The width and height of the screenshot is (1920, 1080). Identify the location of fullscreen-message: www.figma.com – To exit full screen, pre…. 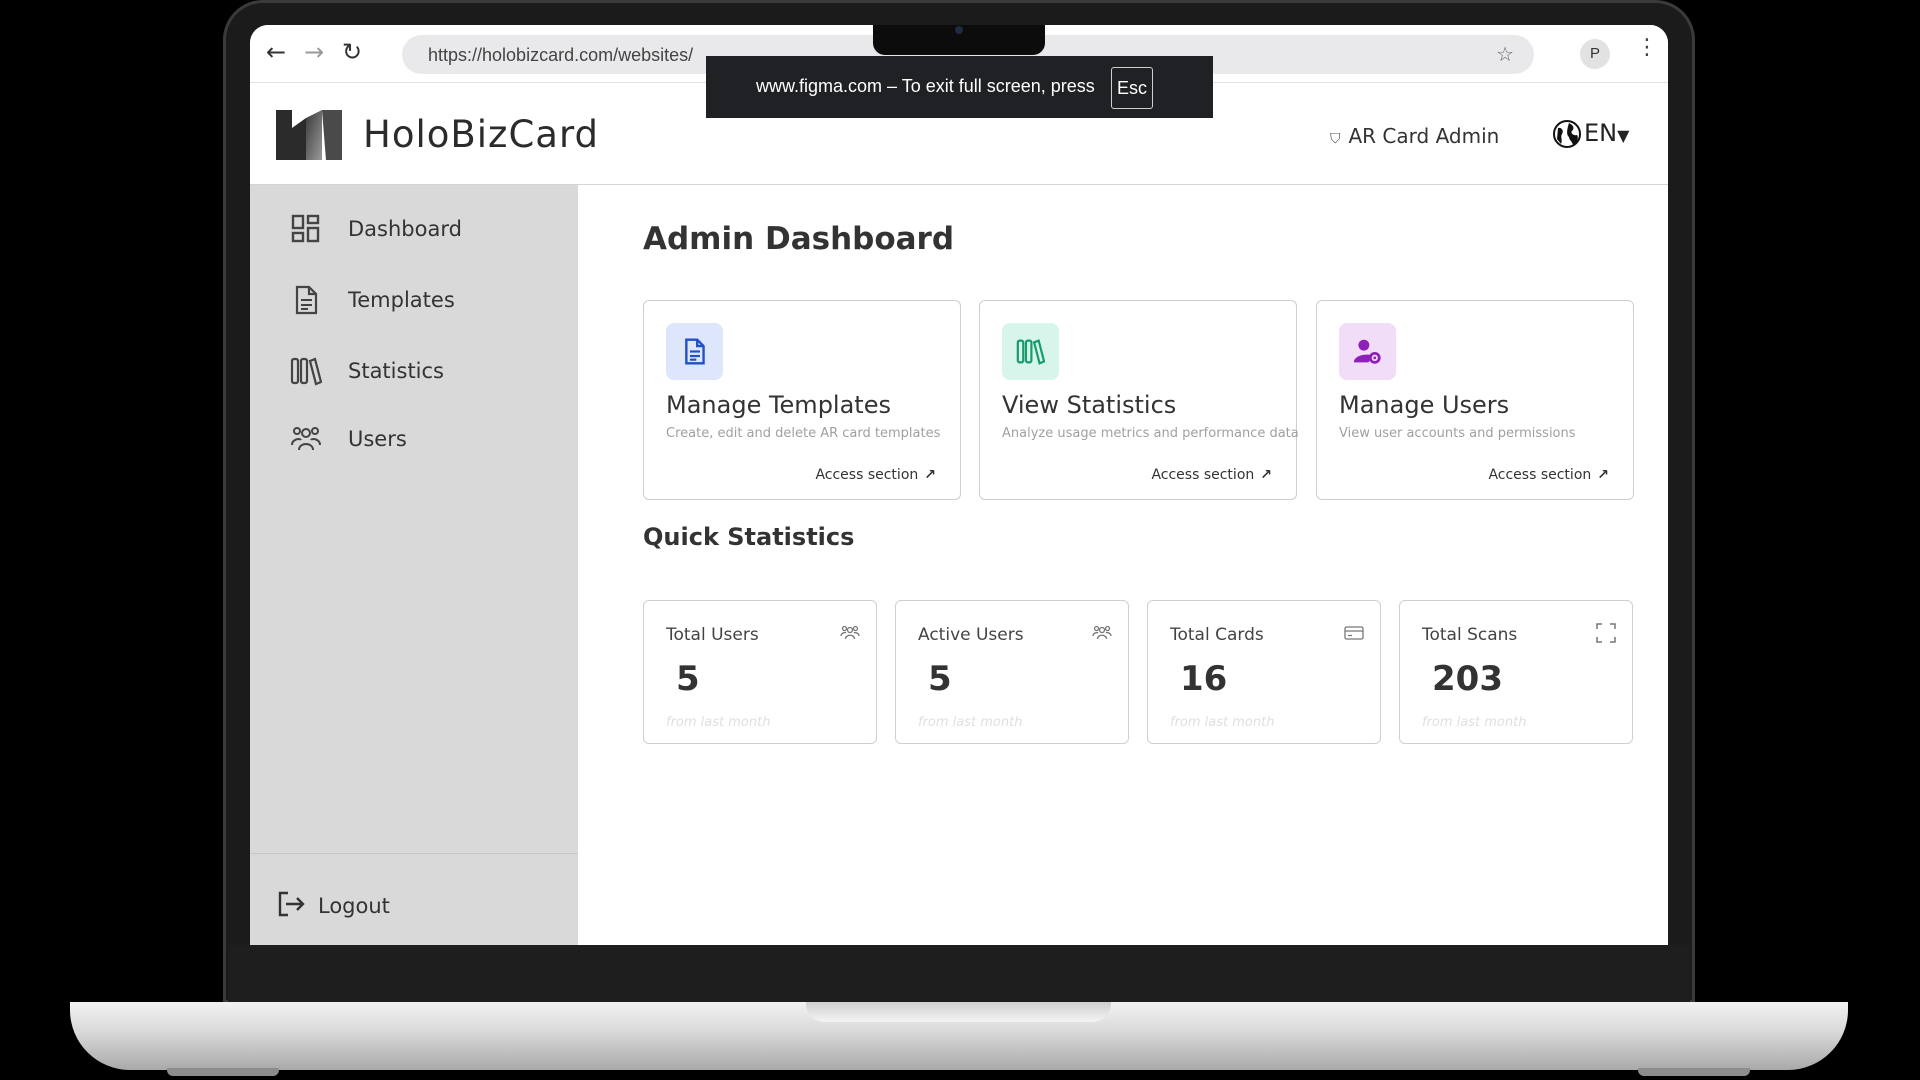
(925, 86).